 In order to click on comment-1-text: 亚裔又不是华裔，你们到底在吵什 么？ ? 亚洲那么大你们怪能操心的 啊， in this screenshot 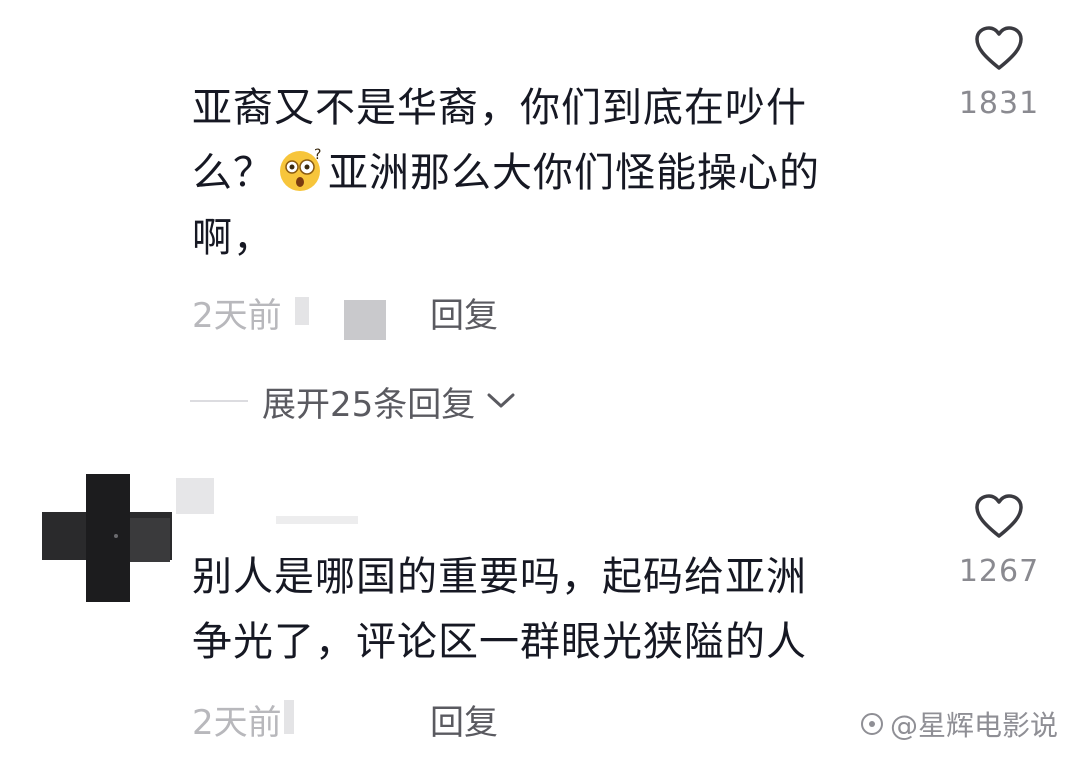, I will do `click(506, 173)`.